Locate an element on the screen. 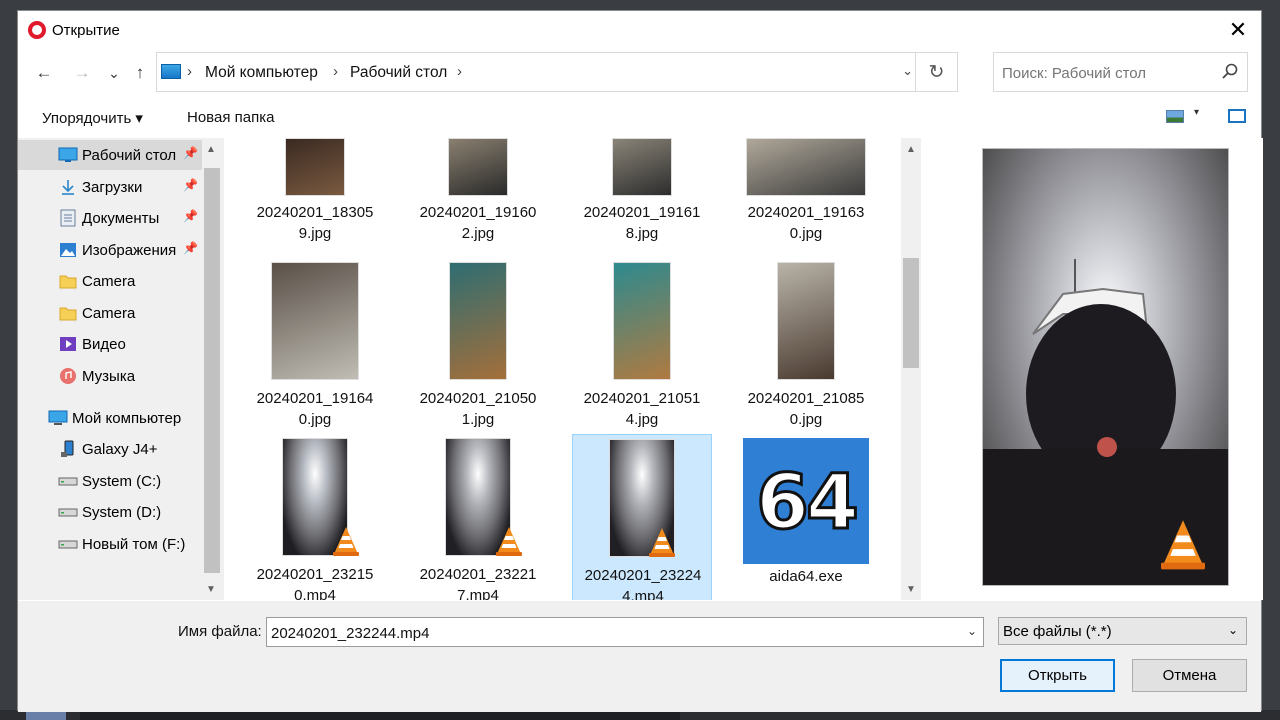 The image size is (1280, 720). drive-icon is located at coordinates (68, 544).